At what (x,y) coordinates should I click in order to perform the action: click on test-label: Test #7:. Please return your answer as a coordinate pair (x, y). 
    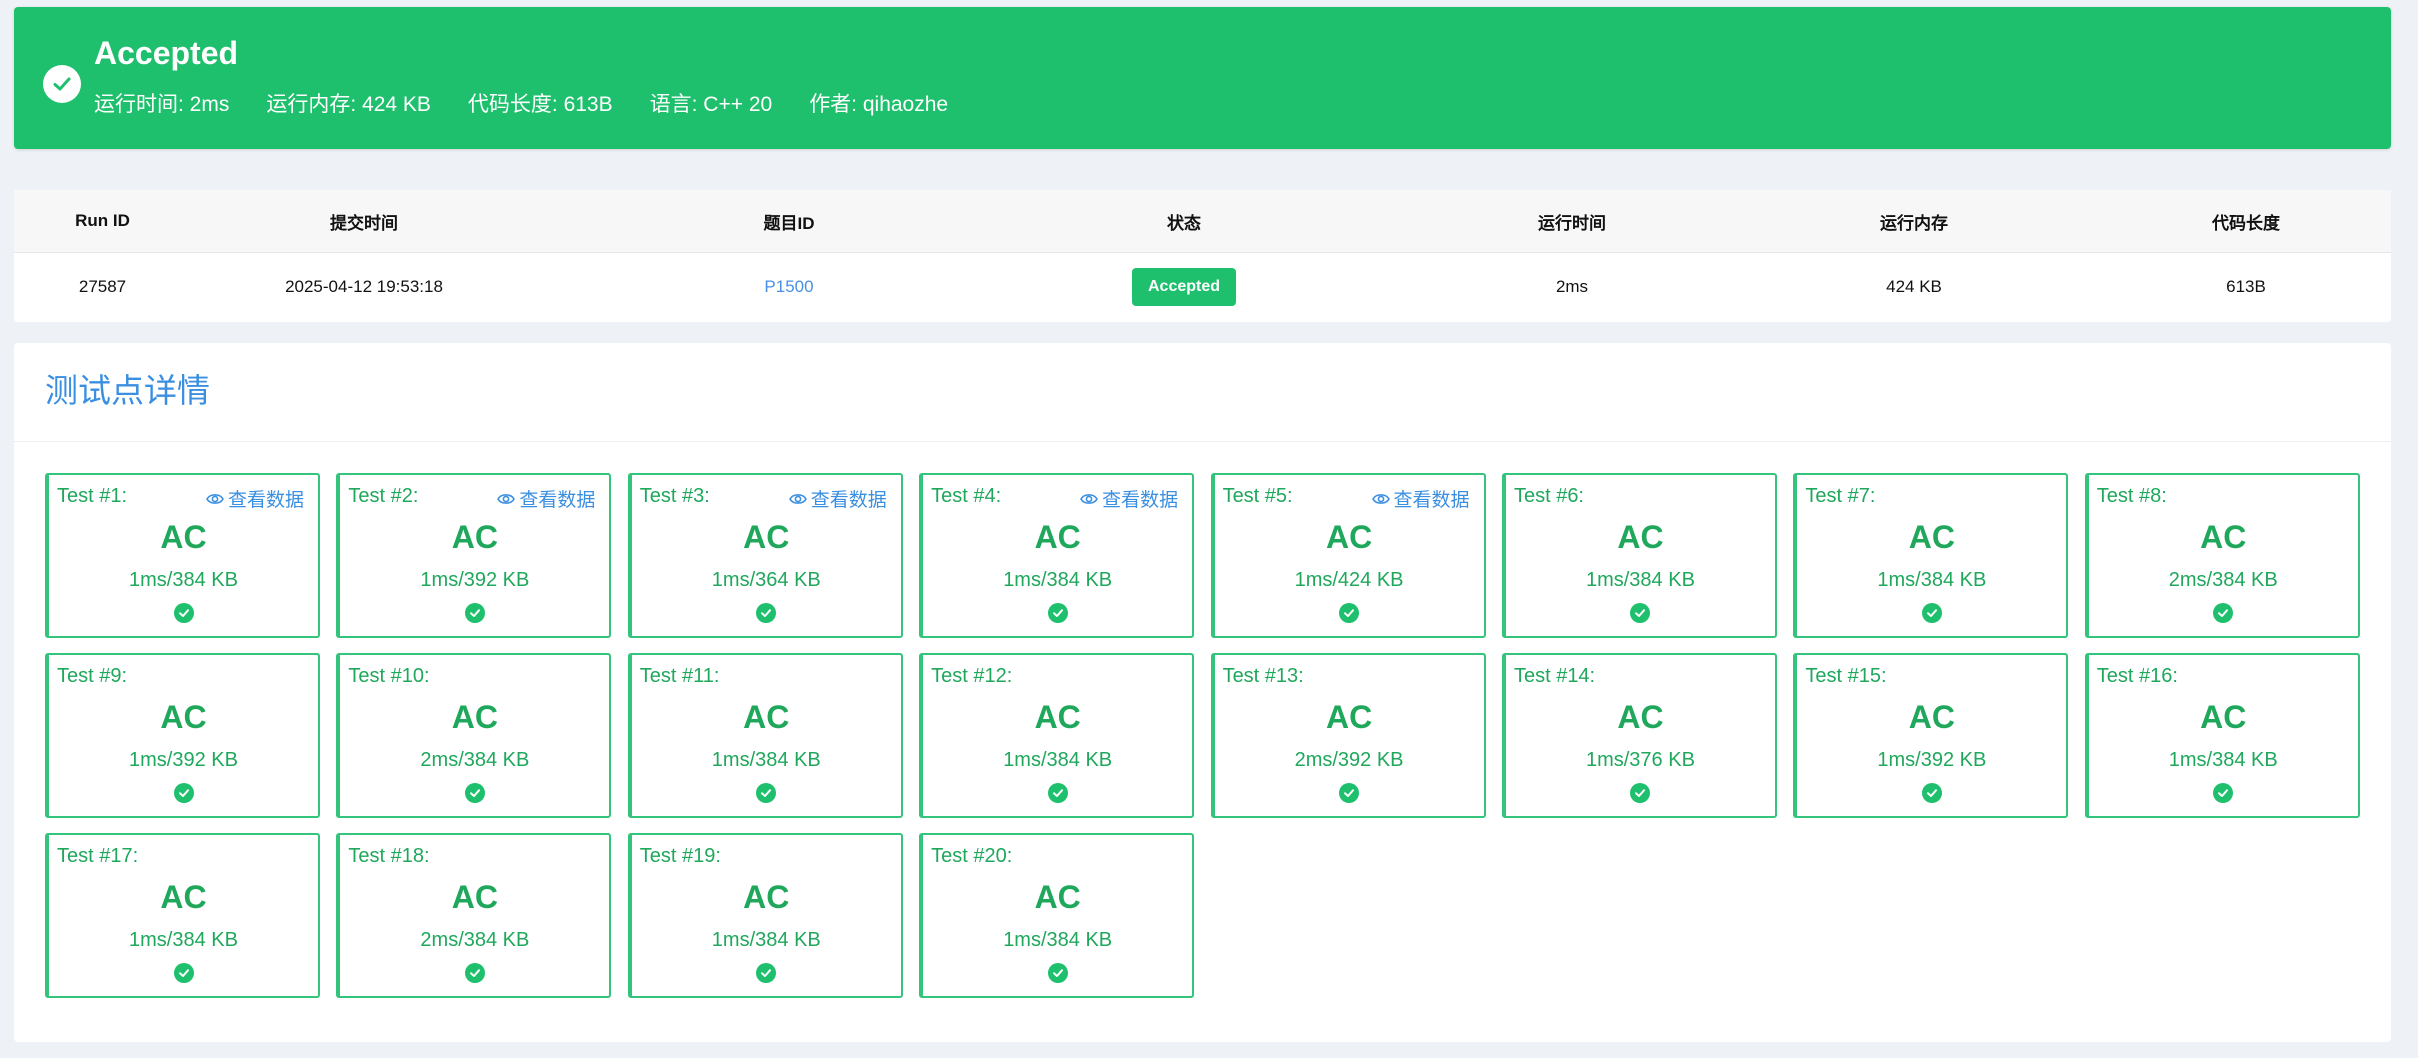
    Looking at the image, I should click on (1840, 496).